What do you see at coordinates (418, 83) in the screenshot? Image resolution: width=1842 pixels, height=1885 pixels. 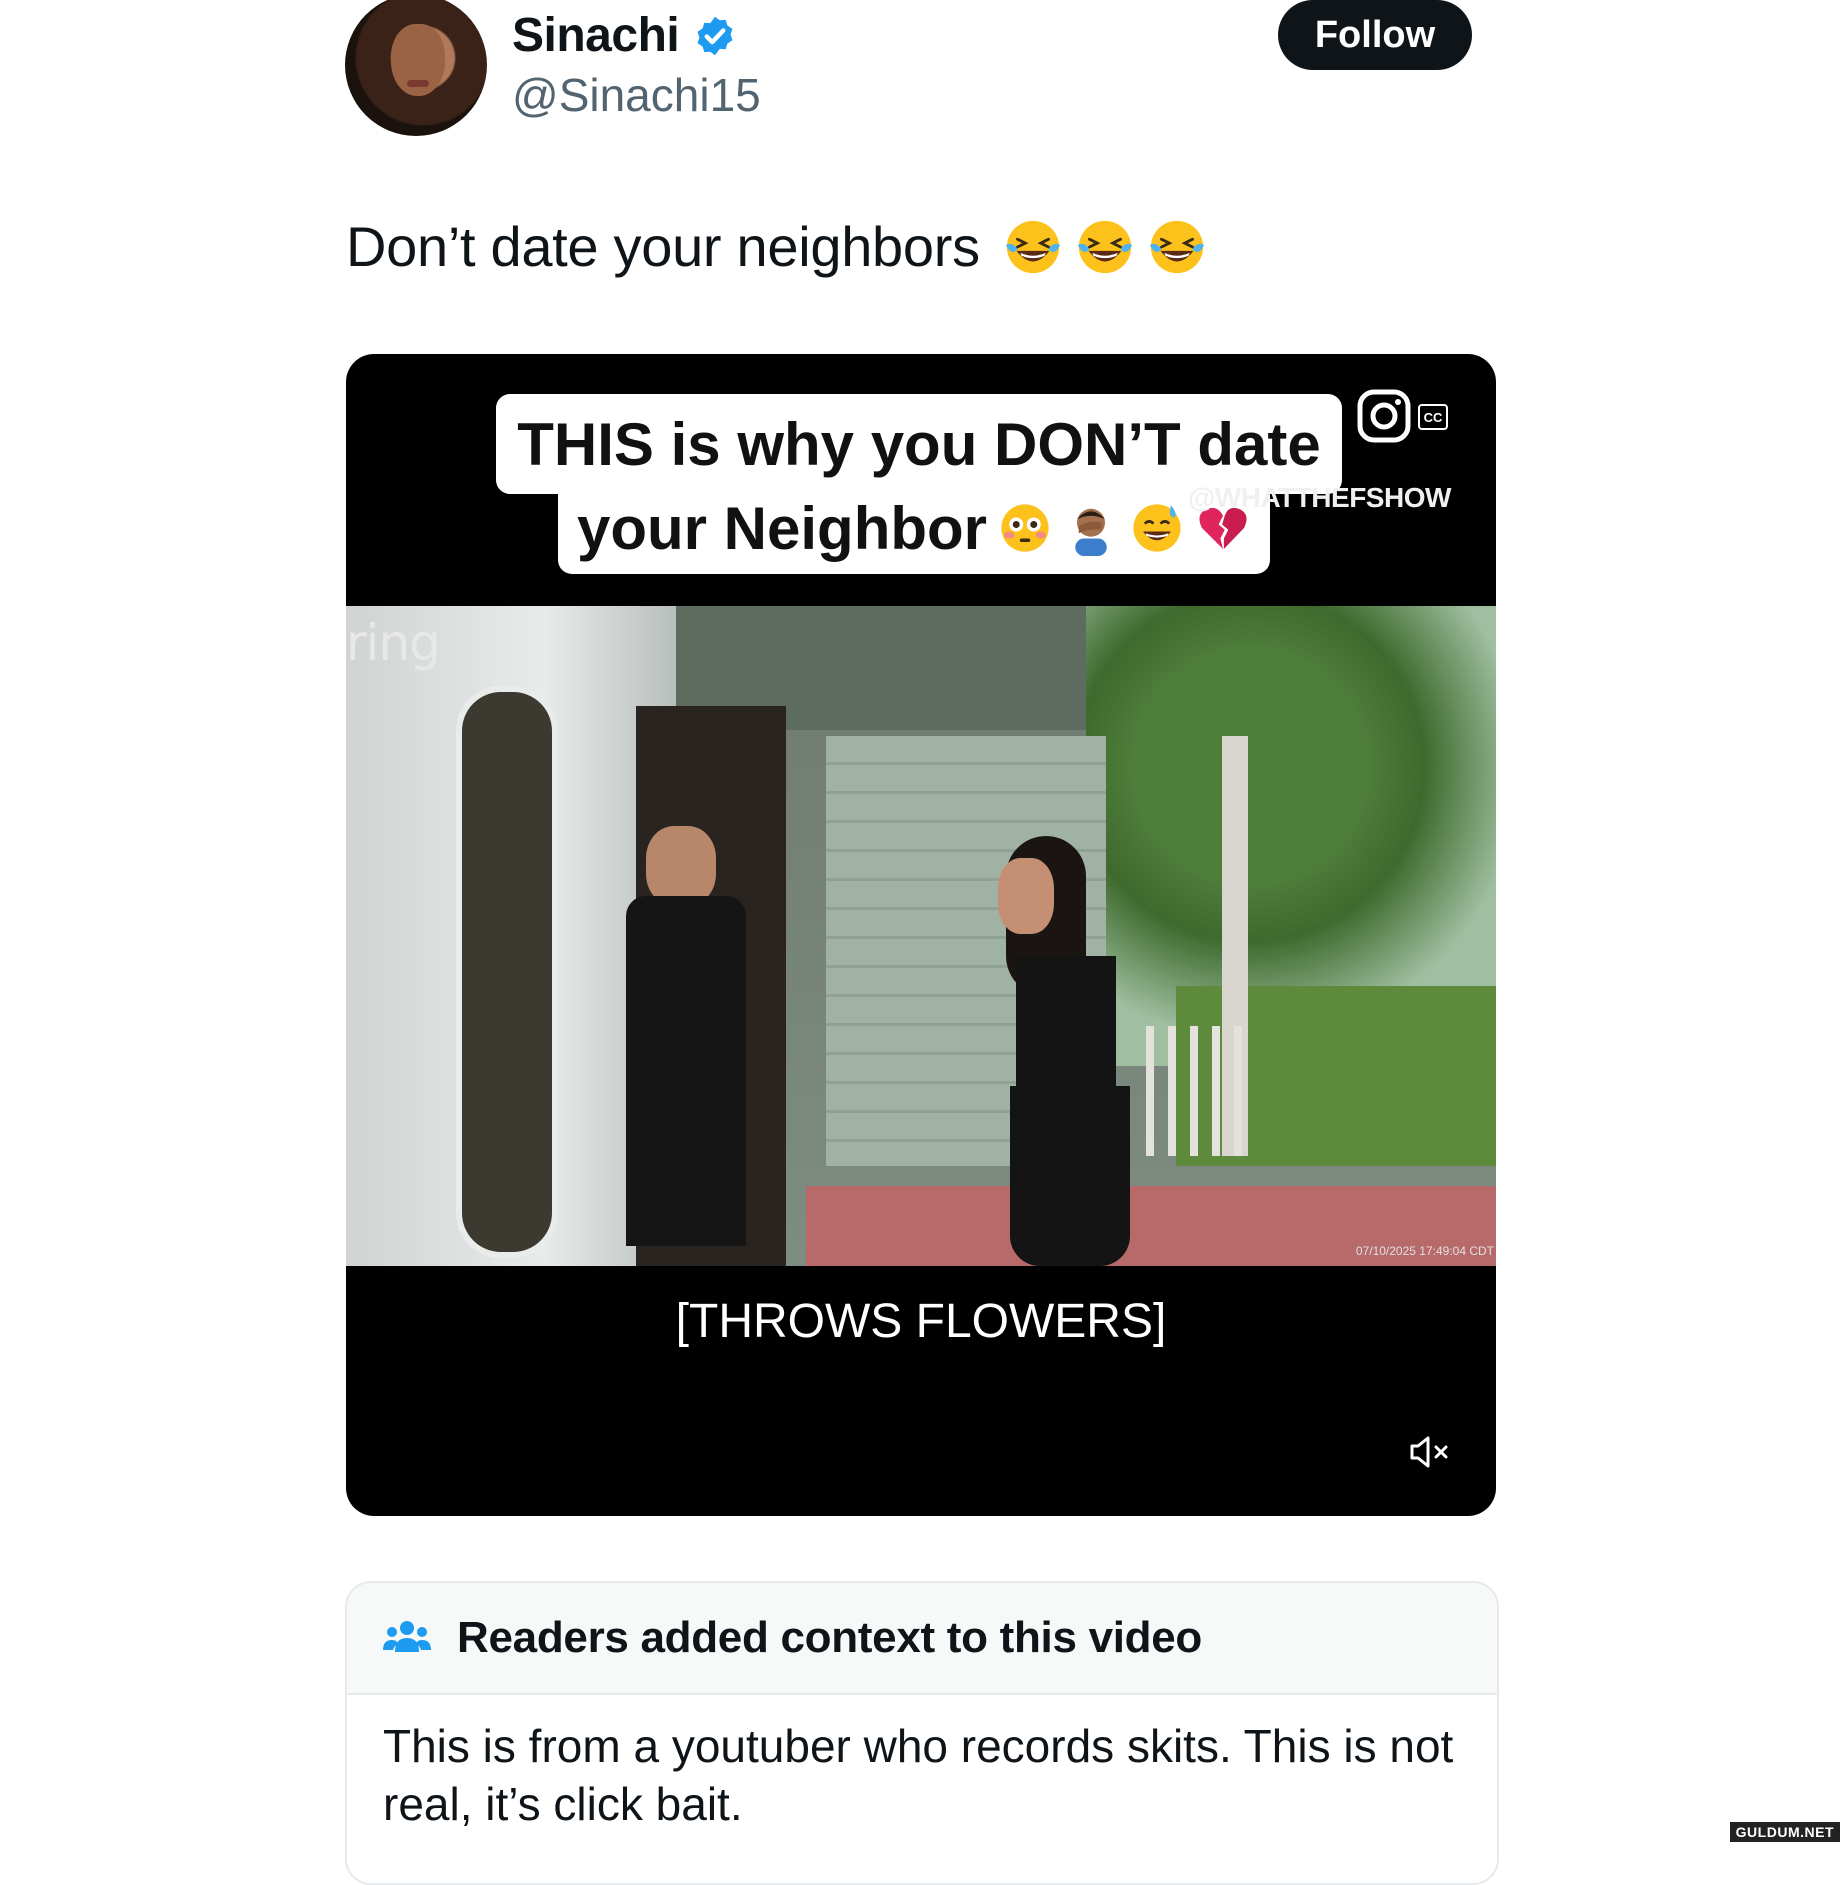 I see `avatar-lips` at bounding box center [418, 83].